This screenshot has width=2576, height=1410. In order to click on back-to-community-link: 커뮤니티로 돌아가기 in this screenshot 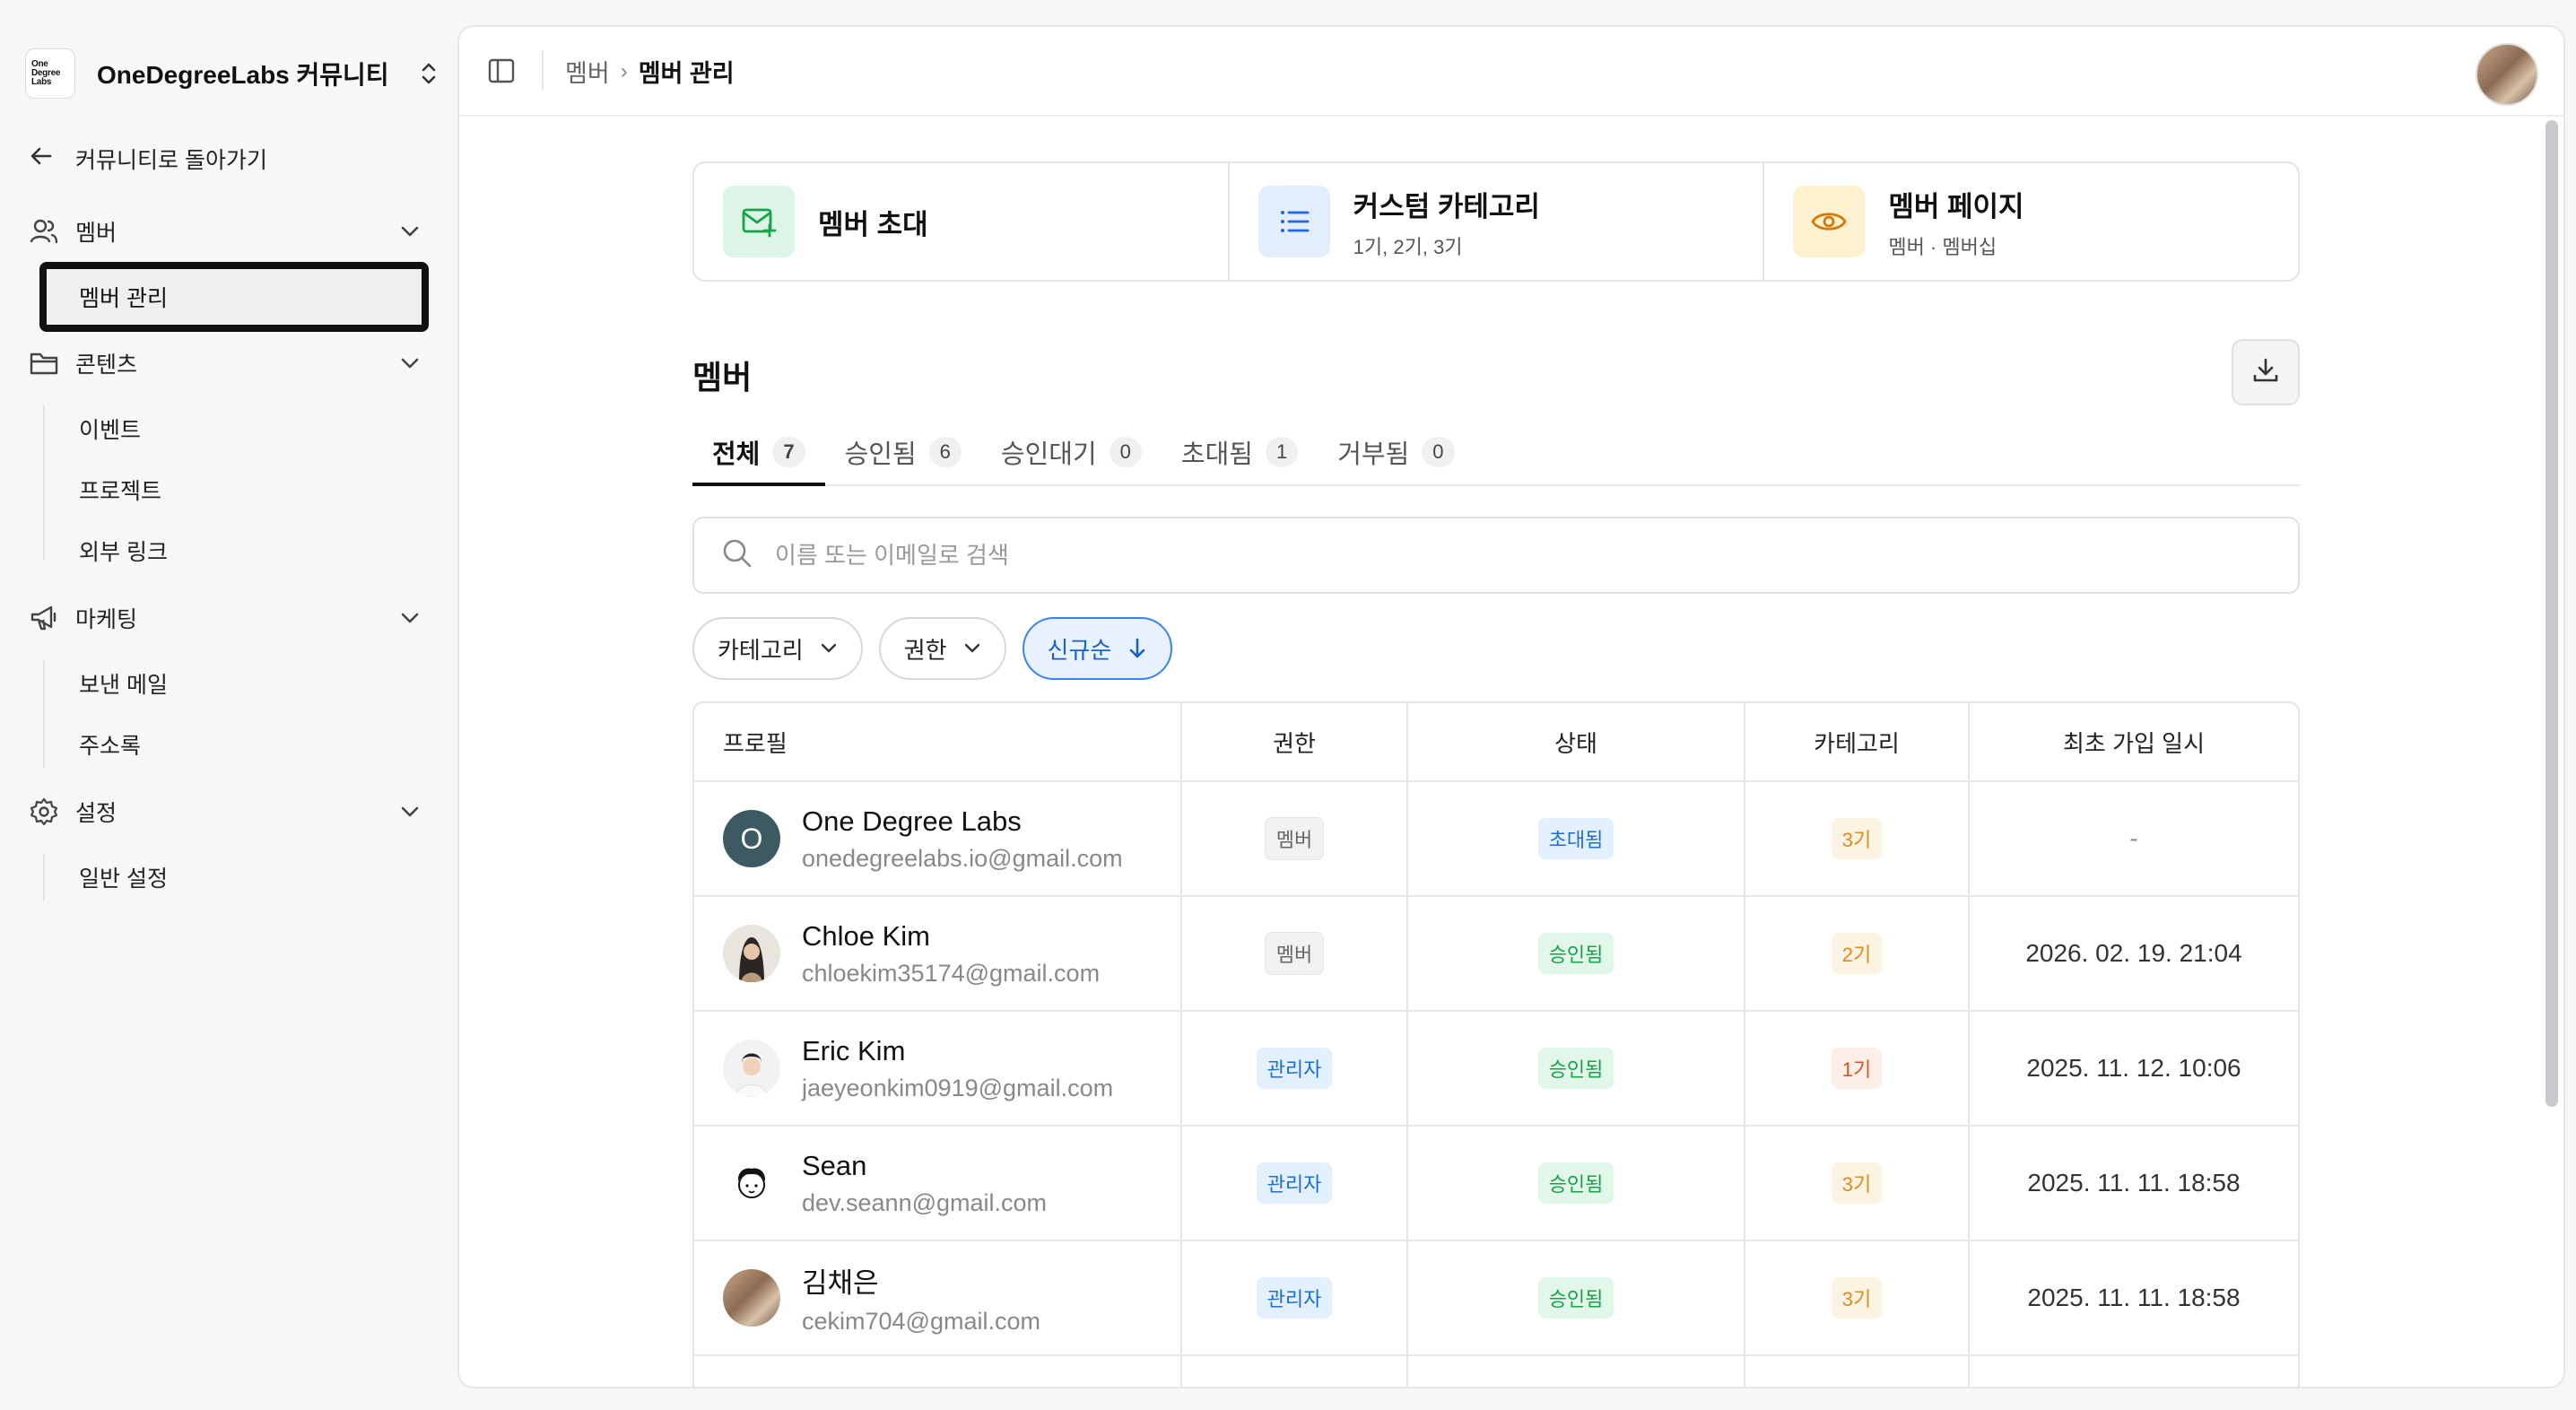, I will do `click(148, 159)`.